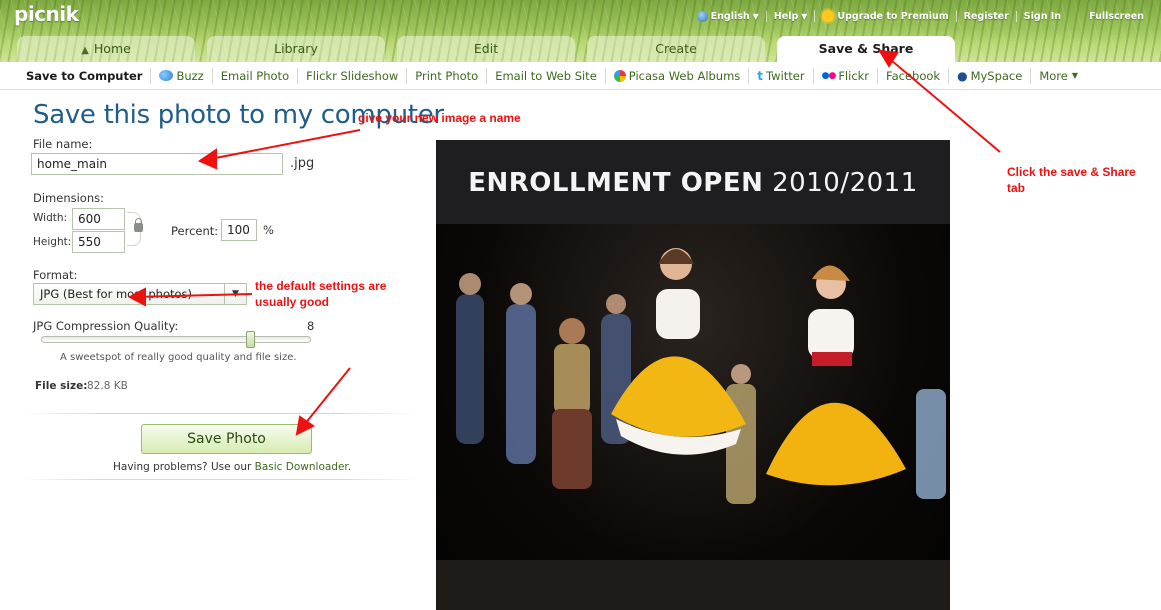 Image resolution: width=1161 pixels, height=610 pixels. I want to click on tab-library: Library, so click(296, 49).